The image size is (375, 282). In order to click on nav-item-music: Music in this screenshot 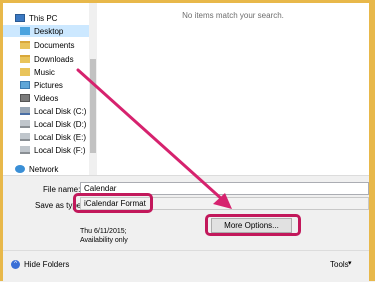, I will do `click(46, 72)`.